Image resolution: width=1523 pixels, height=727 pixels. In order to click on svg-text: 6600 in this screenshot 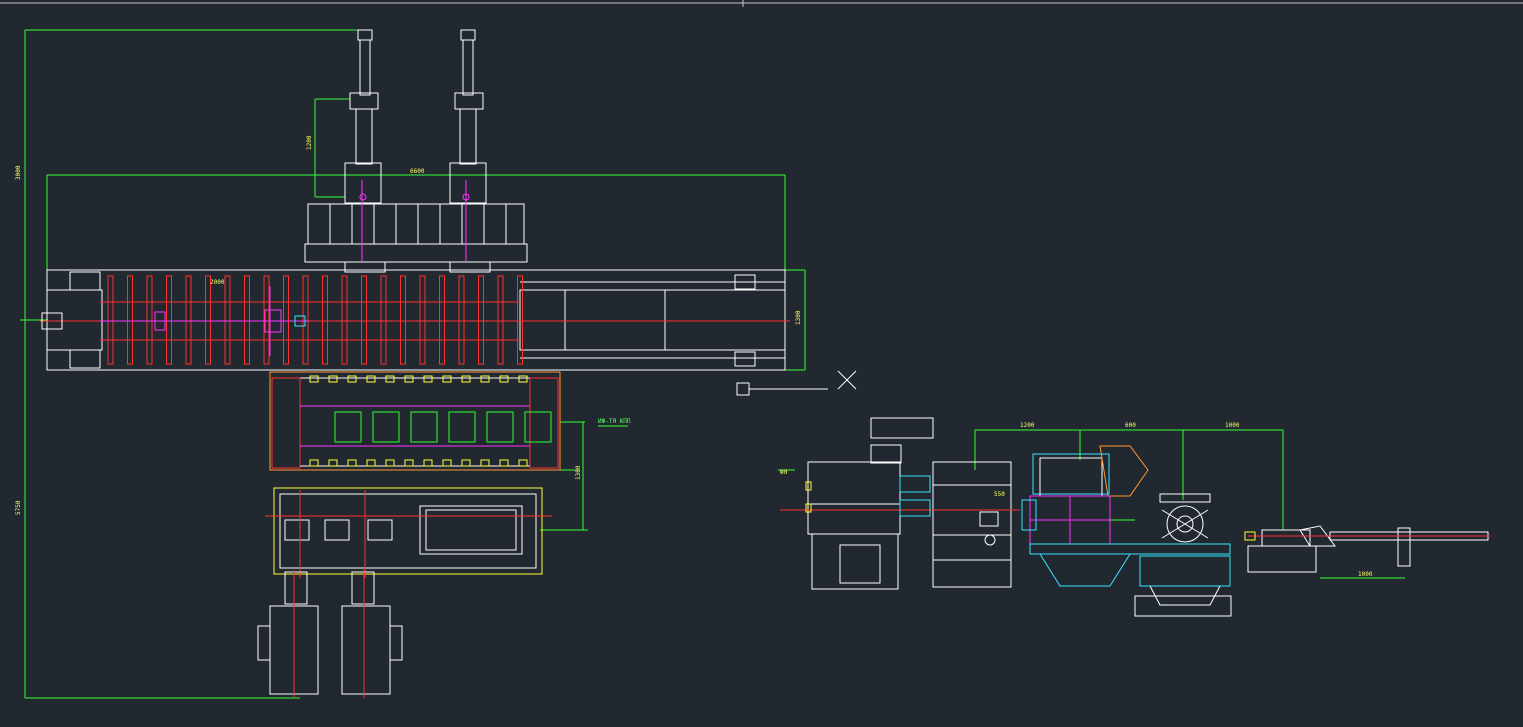, I will do `click(417, 171)`.